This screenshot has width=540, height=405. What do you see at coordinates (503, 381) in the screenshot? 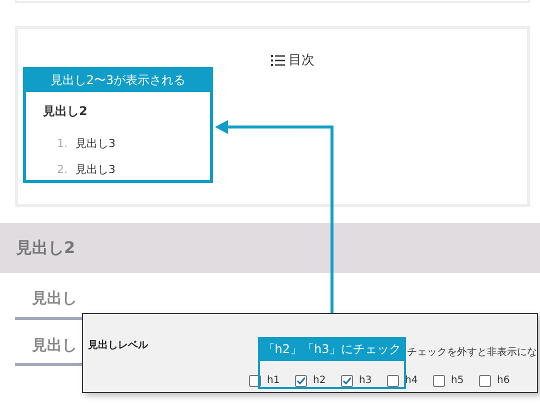
I see `checkbox-label: h6` at bounding box center [503, 381].